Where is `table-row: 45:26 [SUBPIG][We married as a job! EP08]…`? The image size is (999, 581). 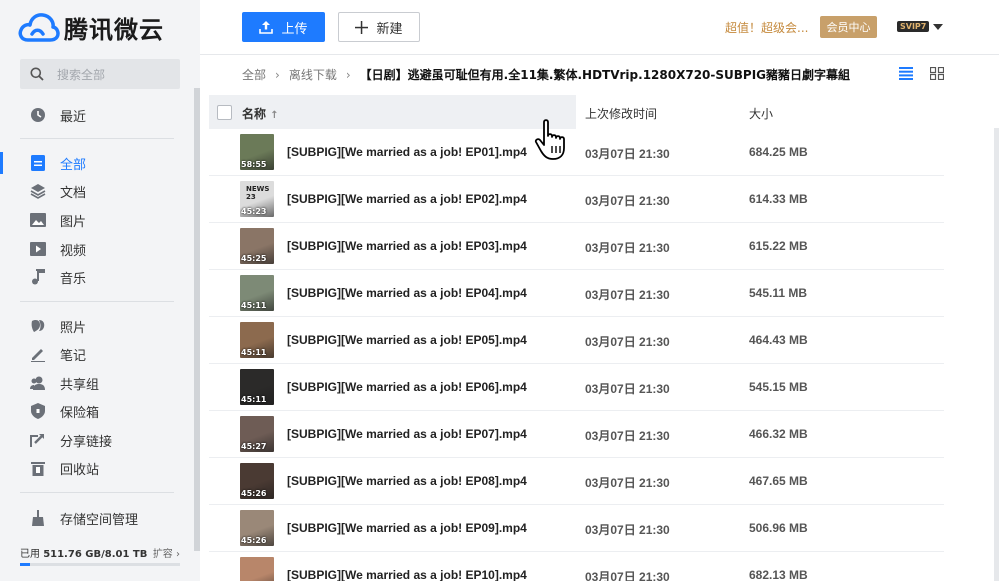 table-row: 45:26 [SUBPIG][We married as a job! EP08]… is located at coordinates (576, 481).